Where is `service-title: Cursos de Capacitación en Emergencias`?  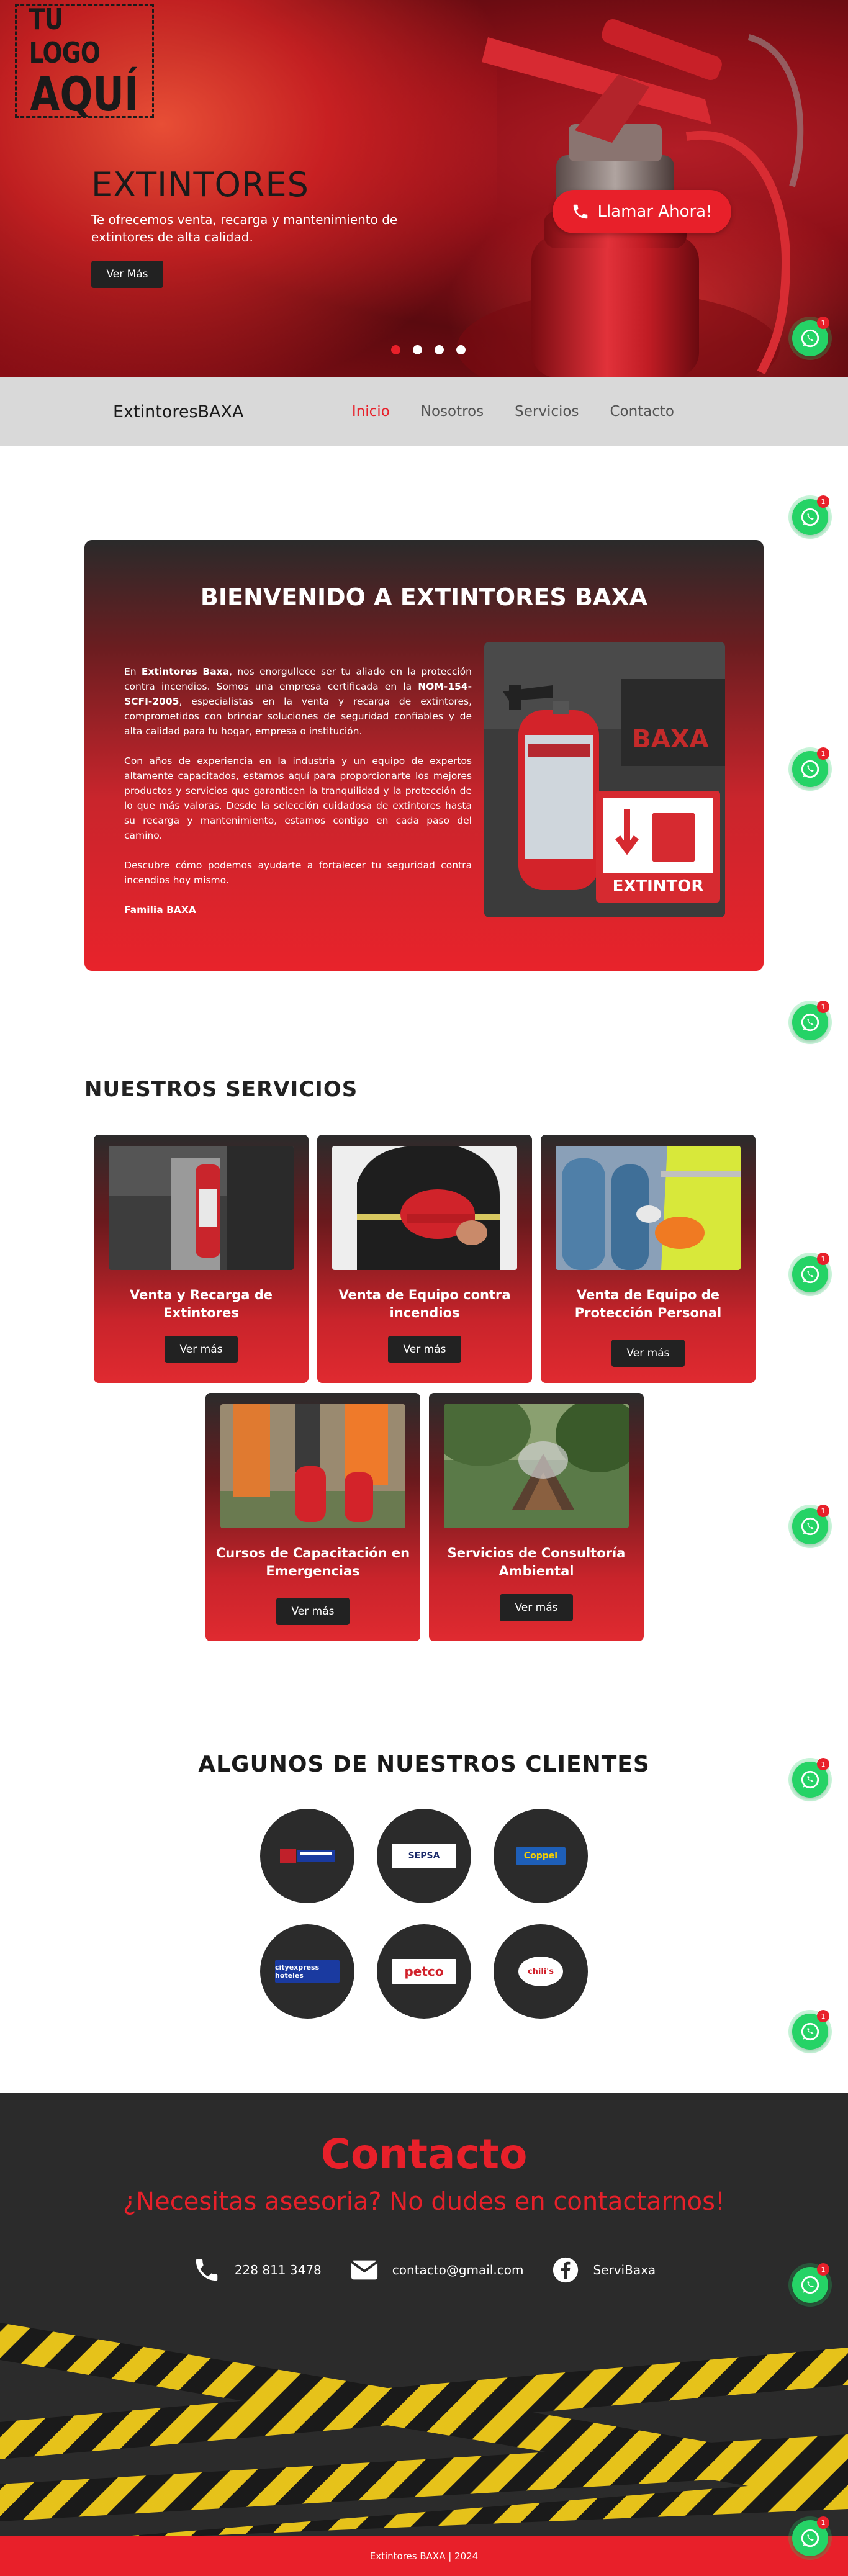
service-title: Cursos de Capacitación en Emergencias is located at coordinates (313, 1562).